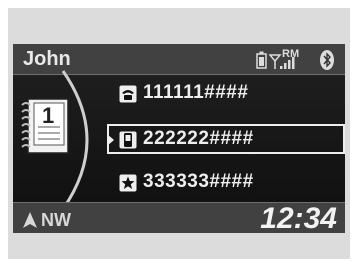  What do you see at coordinates (290, 54) in the screenshot?
I see `roaming-indicator: RM` at bounding box center [290, 54].